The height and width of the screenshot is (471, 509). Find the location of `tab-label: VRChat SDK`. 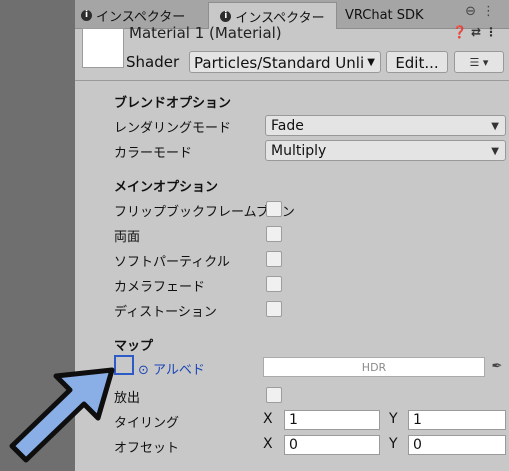

tab-label: VRChat SDK is located at coordinates (384, 15).